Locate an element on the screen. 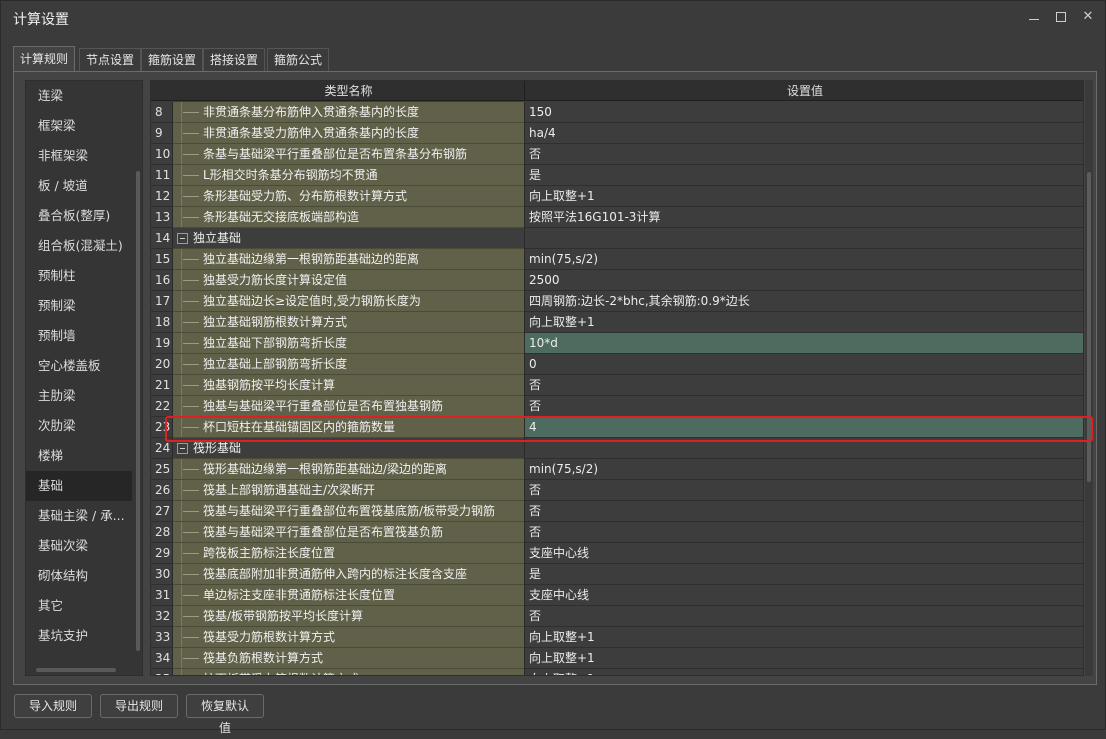 The width and height of the screenshot is (1106, 739). table-row: 13 条形基础无交接底板端部构造 按照平法16G101-3计算 is located at coordinates (617, 217).